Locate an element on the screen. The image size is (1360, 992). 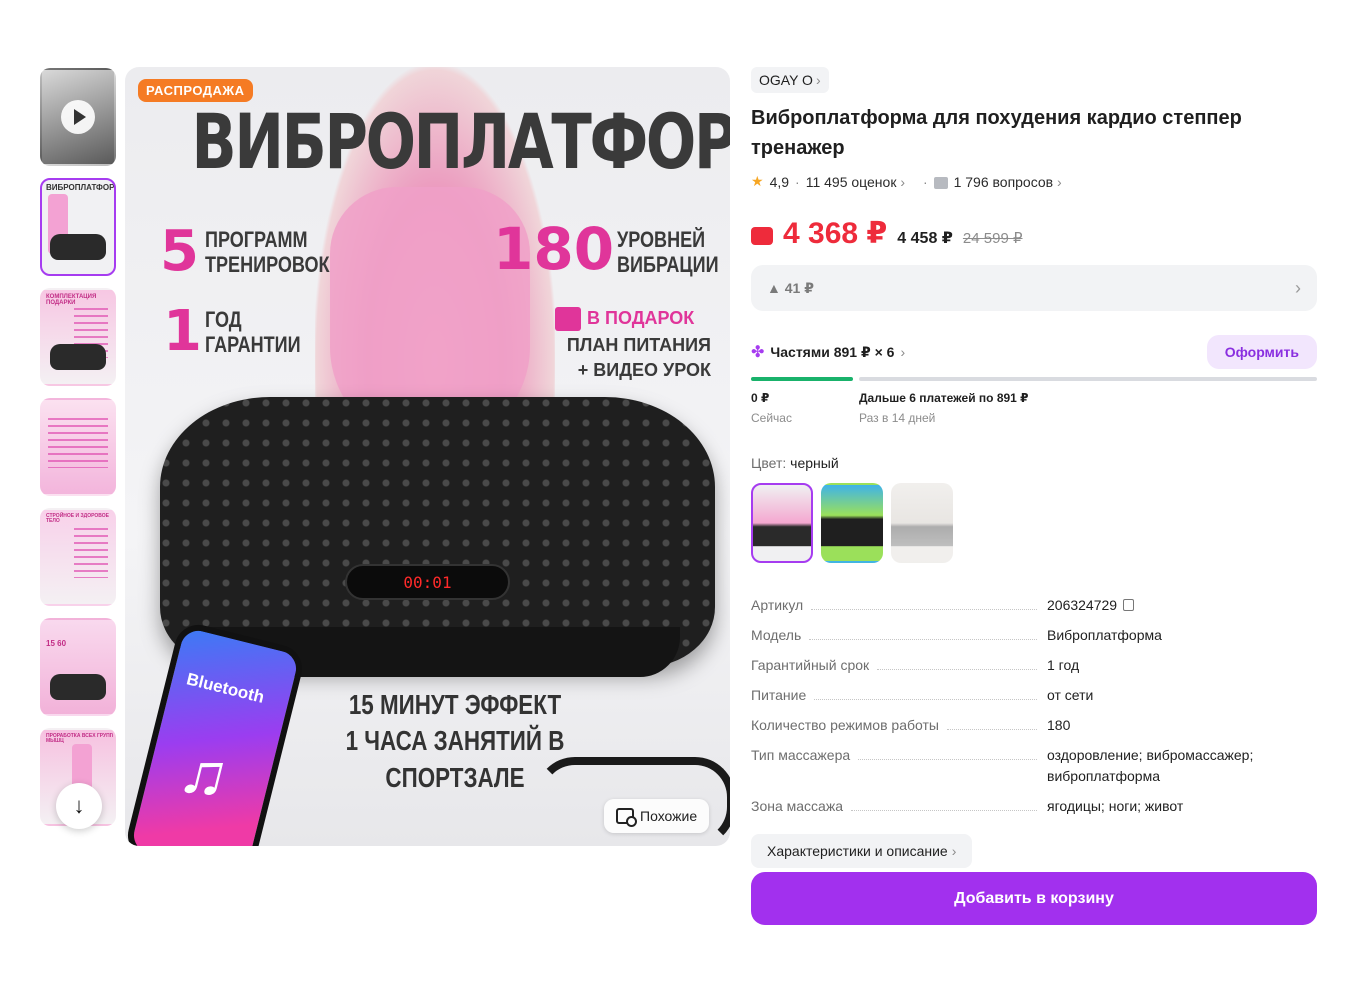
rating-value: 4,9 is located at coordinates (779, 181).